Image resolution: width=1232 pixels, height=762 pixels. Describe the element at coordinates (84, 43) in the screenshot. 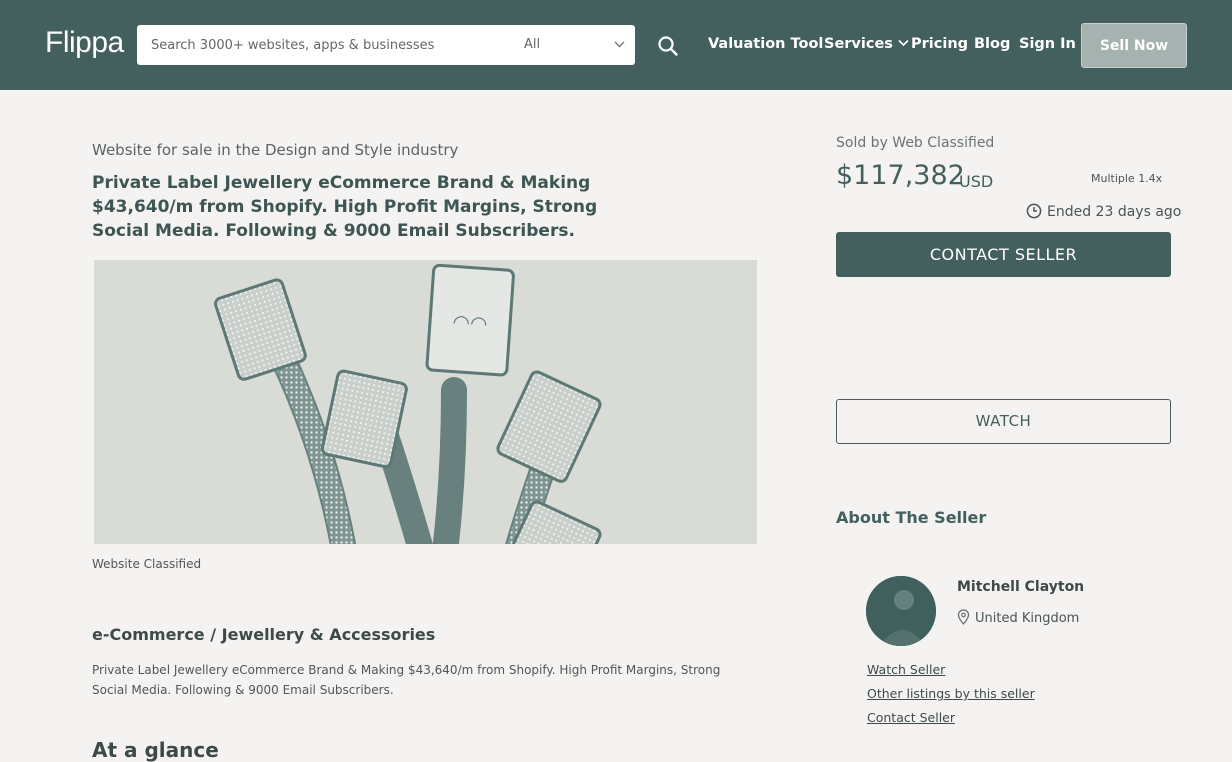

I see `flippa-logo: Flippa` at that location.